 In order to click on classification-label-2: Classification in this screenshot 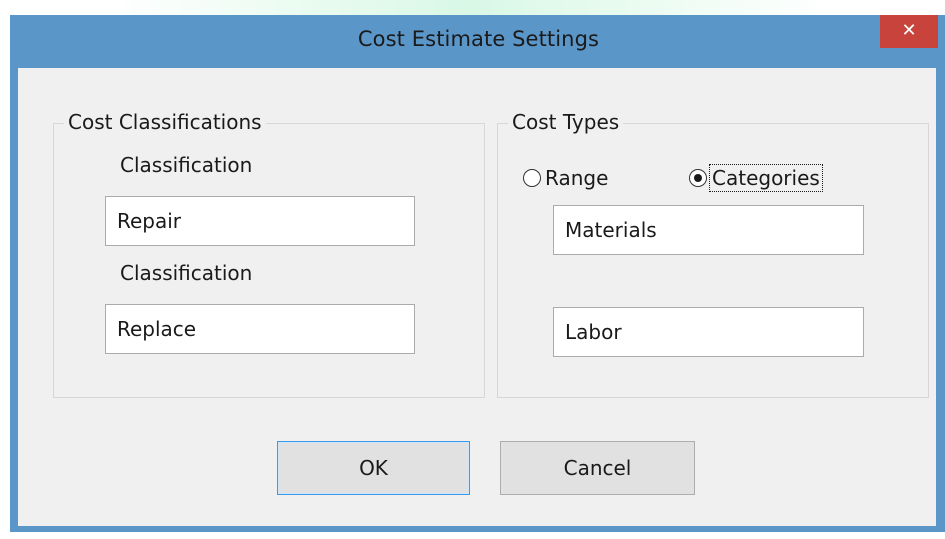, I will do `click(186, 273)`.